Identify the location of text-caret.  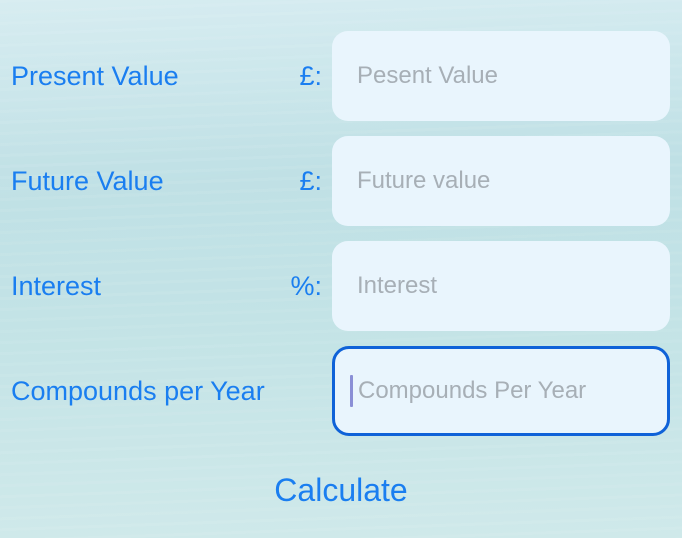
(351, 391).